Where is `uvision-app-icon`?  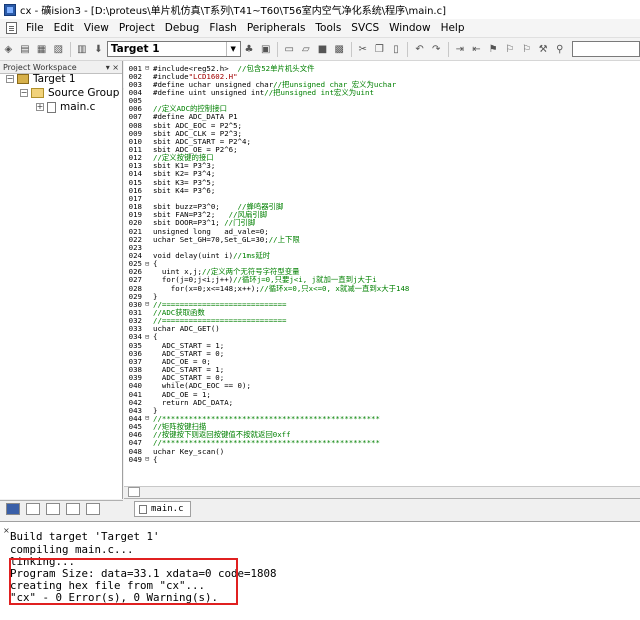 uvision-app-icon is located at coordinates (10, 9).